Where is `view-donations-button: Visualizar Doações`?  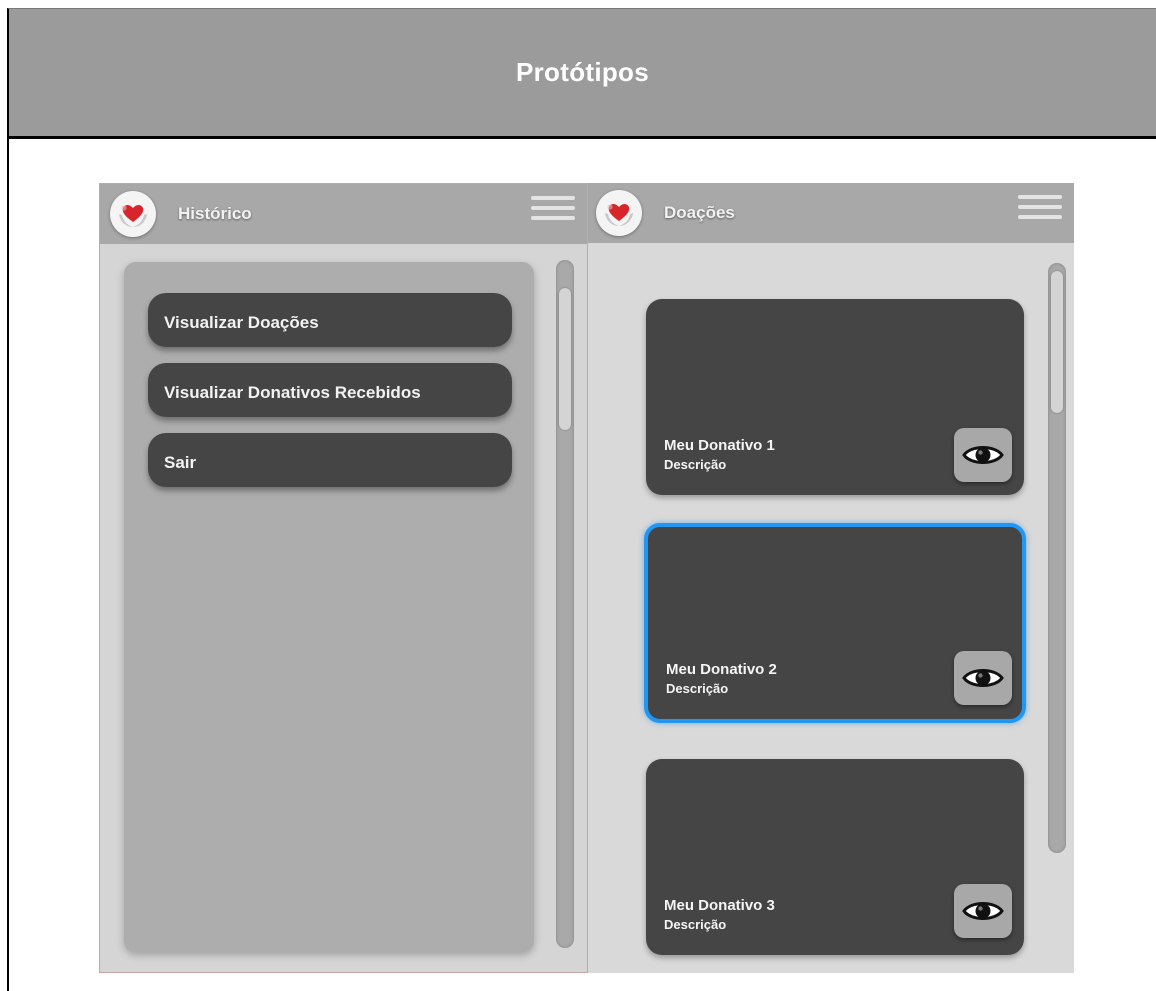 view-donations-button: Visualizar Doações is located at coordinates (330, 320).